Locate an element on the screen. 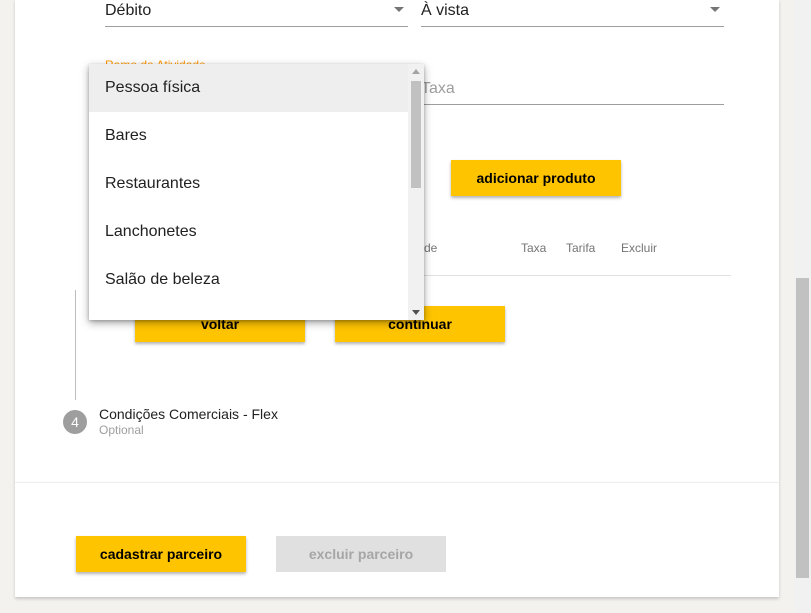 The height and width of the screenshot is (613, 811). column-header-delete: Excluir is located at coordinates (639, 248).